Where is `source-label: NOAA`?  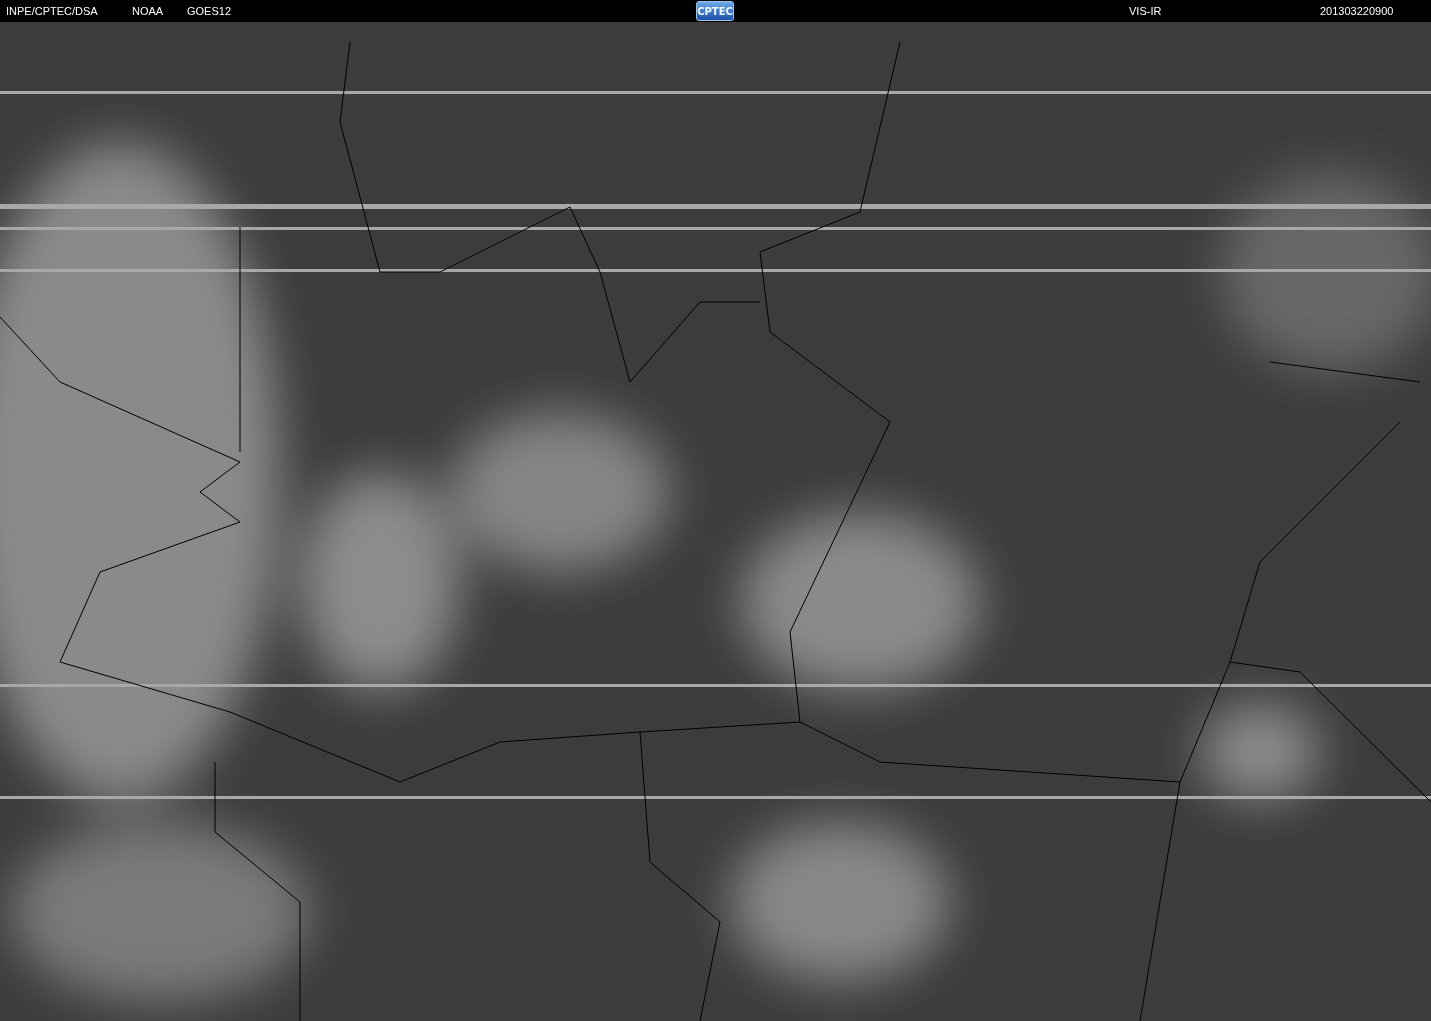
source-label: NOAA is located at coordinates (148, 11).